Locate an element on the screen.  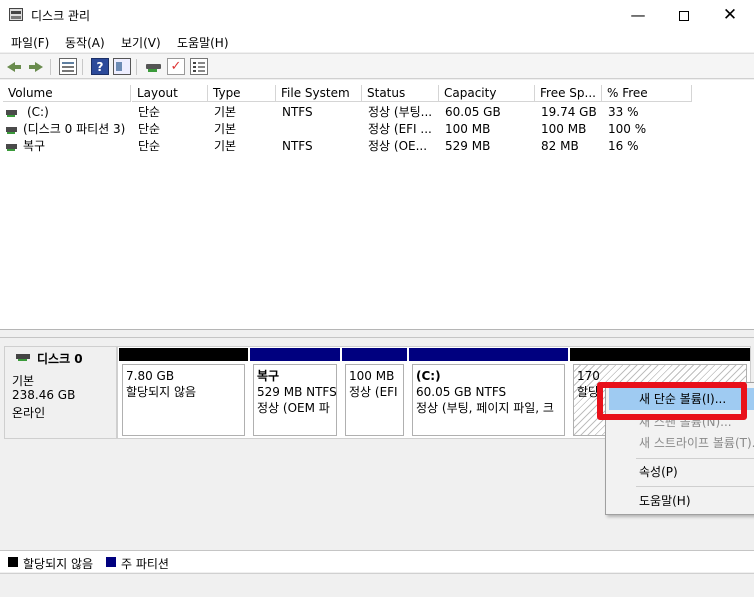
volume-free-space: 100 MB is located at coordinates (564, 129).